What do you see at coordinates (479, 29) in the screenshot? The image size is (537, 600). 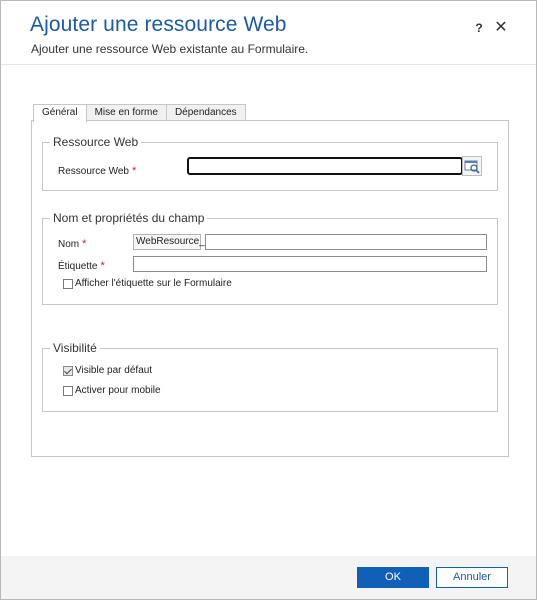 I see `help-icon: ?` at bounding box center [479, 29].